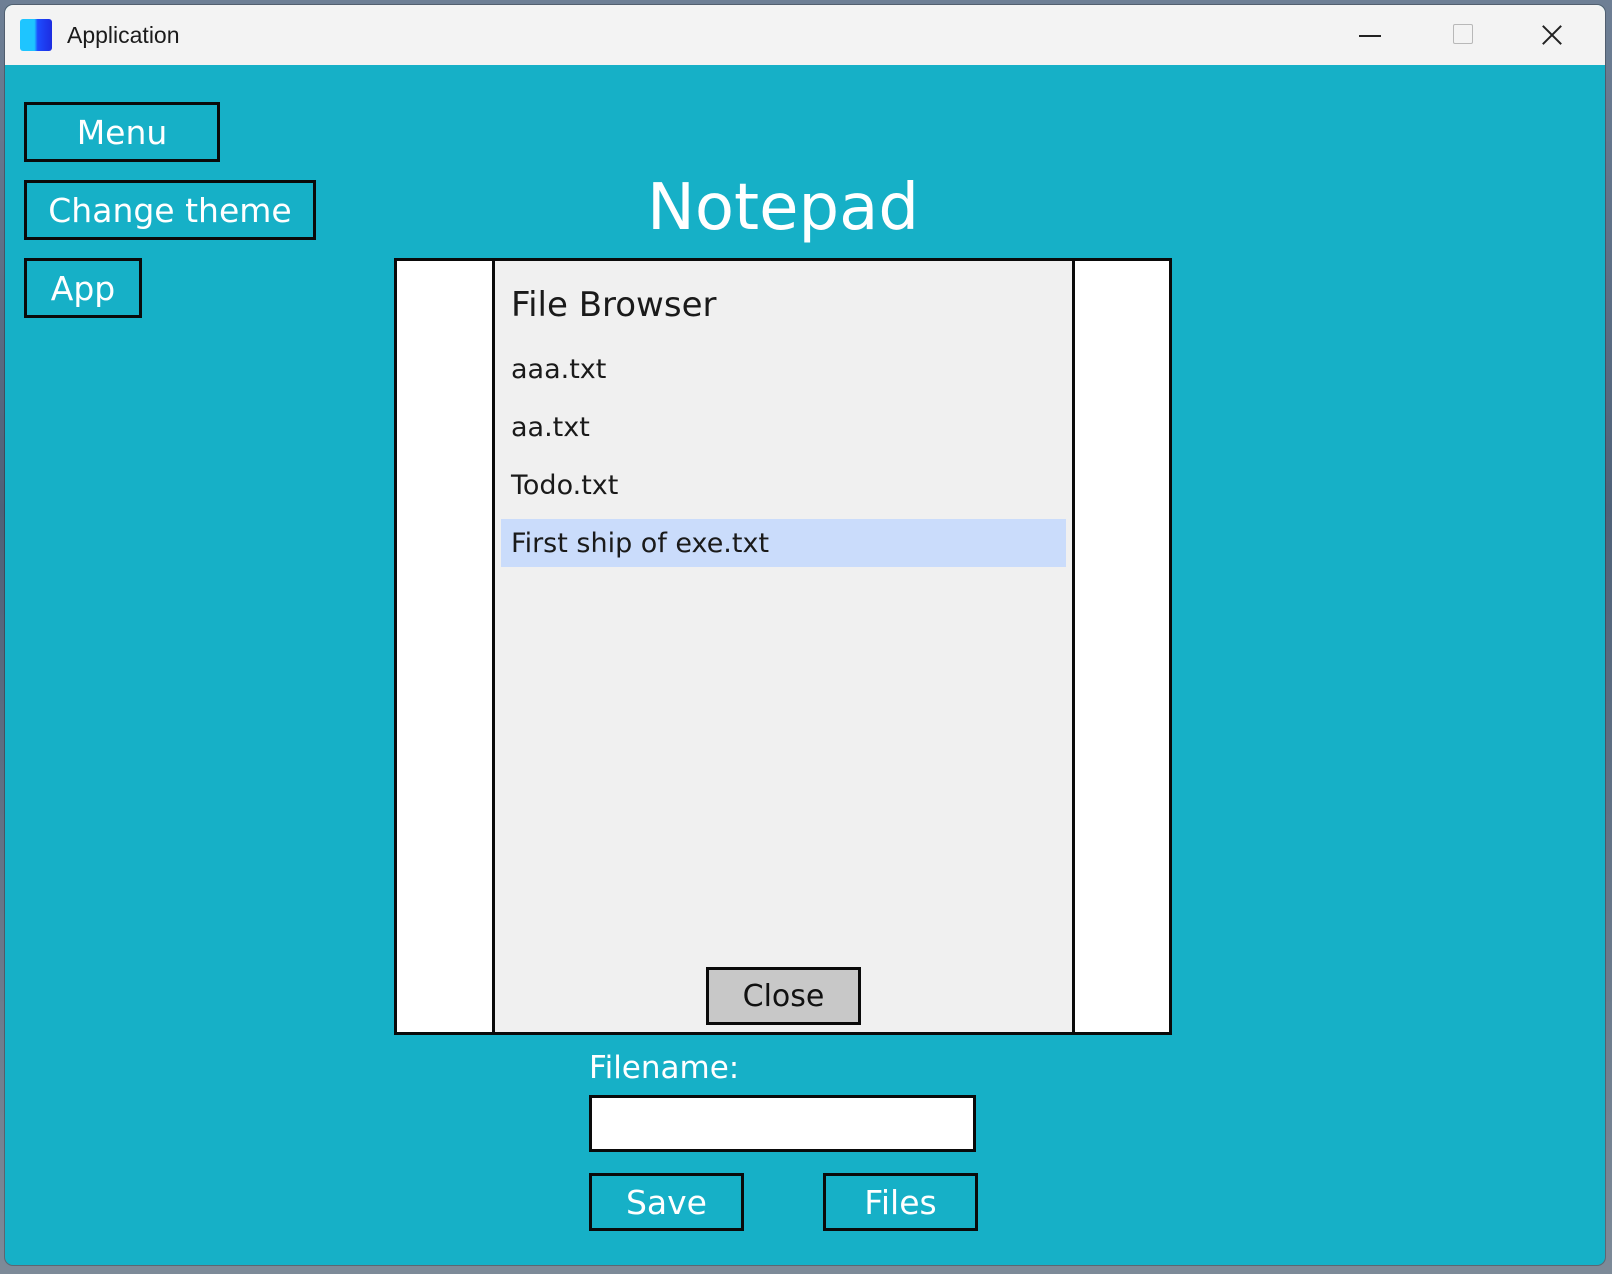  I want to click on file-list-item: First ship of exe.txt, so click(783, 543).